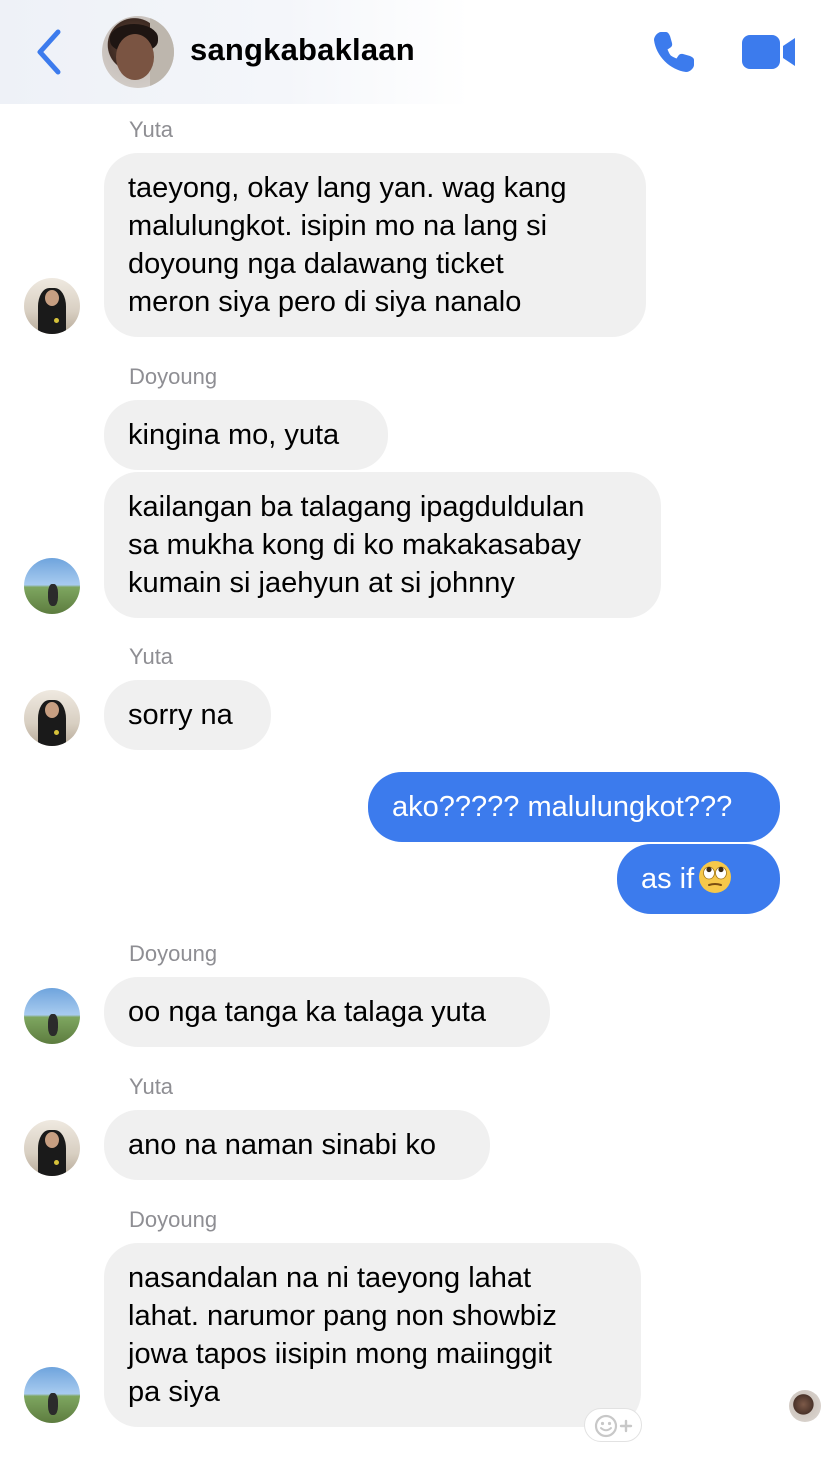  I want to click on phone-icon, so click(674, 52).